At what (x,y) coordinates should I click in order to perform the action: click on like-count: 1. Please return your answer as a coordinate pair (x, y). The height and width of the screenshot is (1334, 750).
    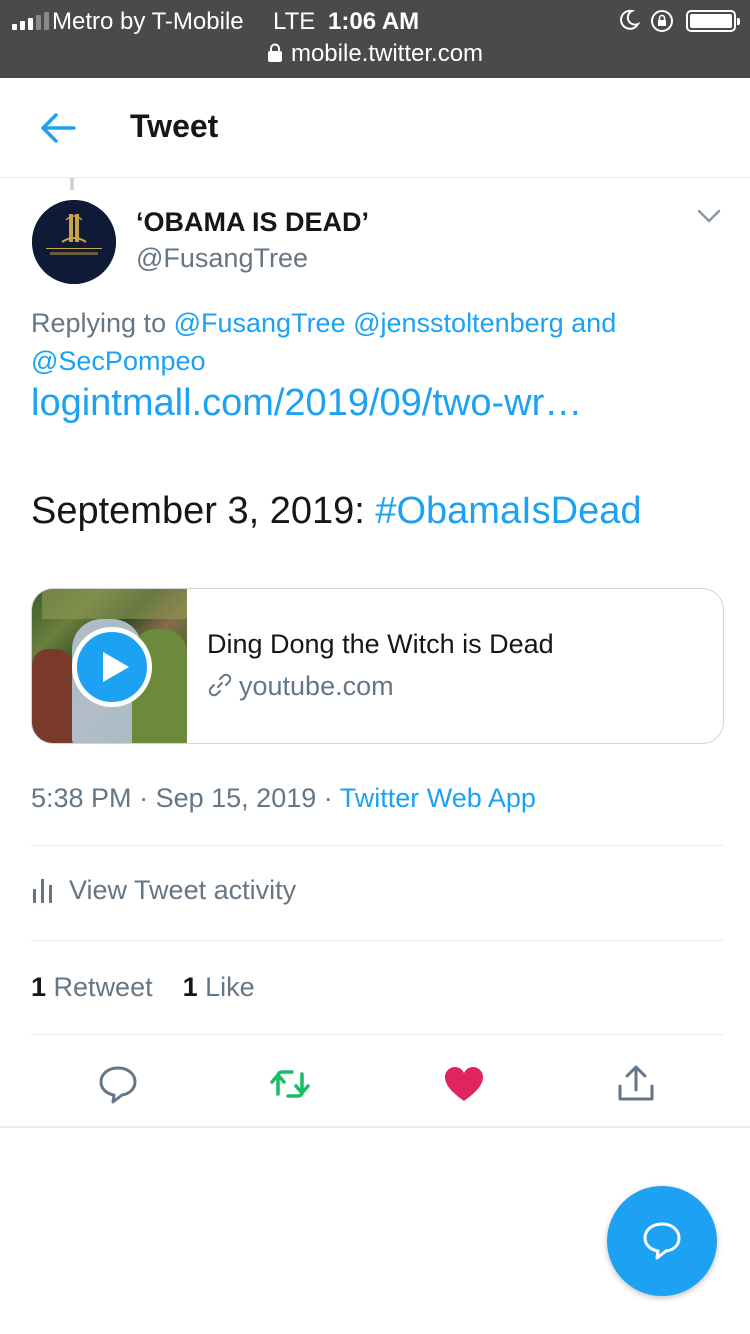
    Looking at the image, I should click on (190, 987).